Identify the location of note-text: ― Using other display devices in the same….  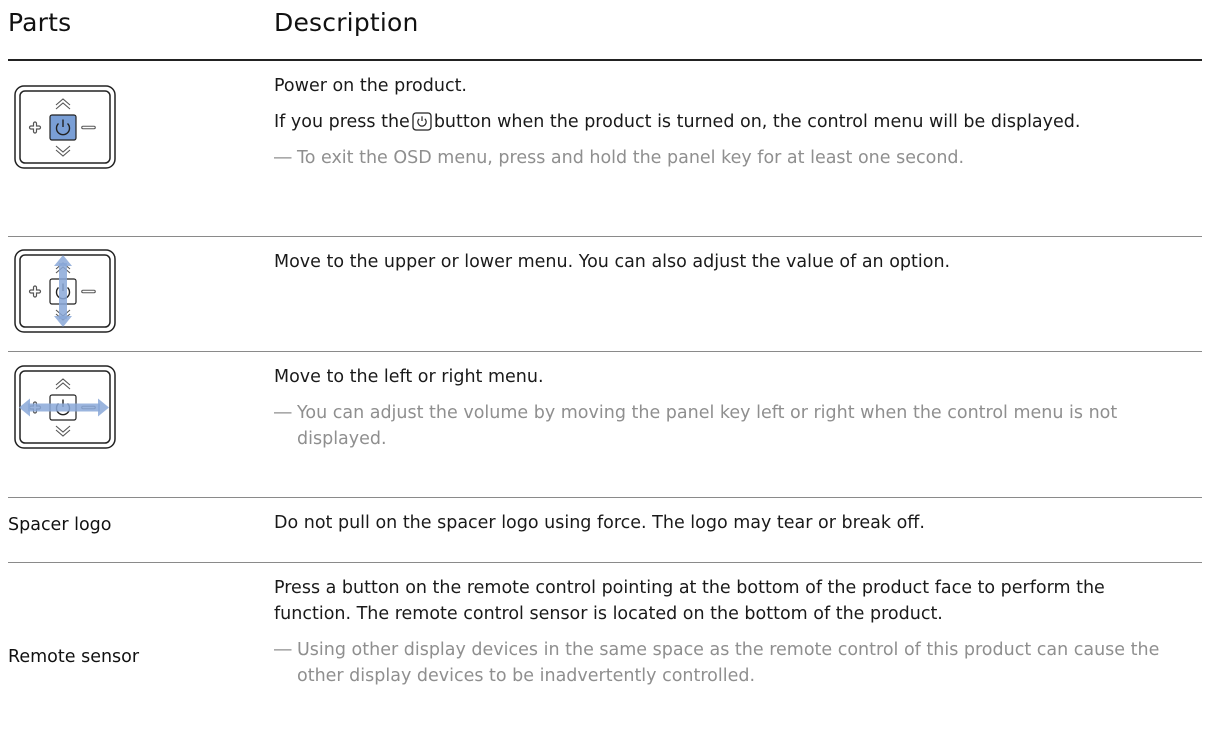
(724, 663).